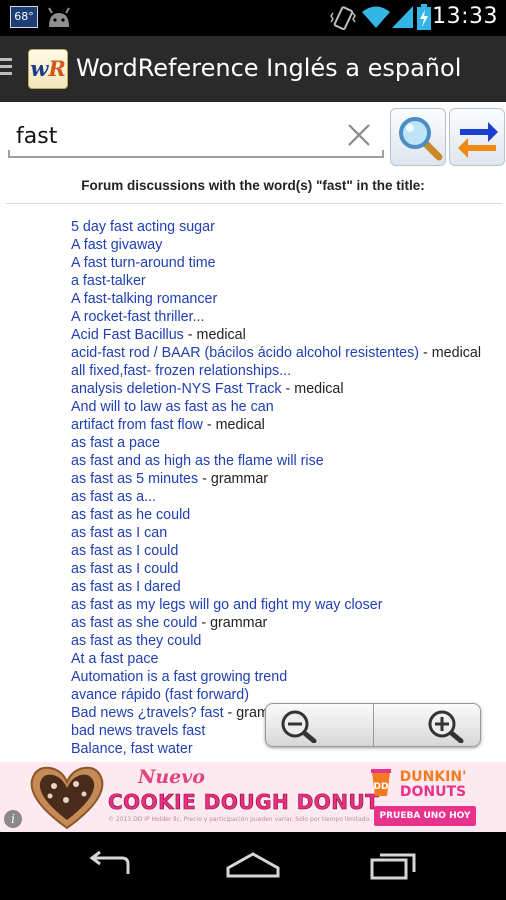  What do you see at coordinates (59, 20) in the screenshot?
I see `android-icon` at bounding box center [59, 20].